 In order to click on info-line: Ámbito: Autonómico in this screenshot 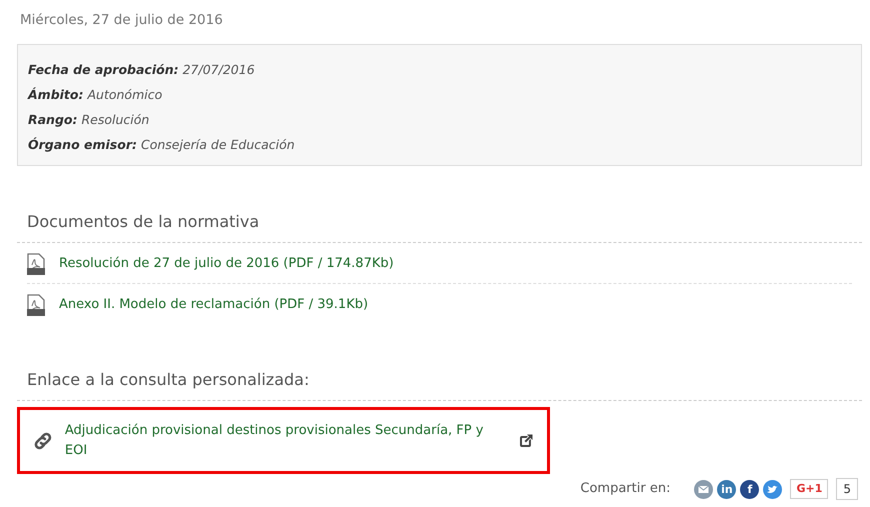, I will do `click(96, 95)`.